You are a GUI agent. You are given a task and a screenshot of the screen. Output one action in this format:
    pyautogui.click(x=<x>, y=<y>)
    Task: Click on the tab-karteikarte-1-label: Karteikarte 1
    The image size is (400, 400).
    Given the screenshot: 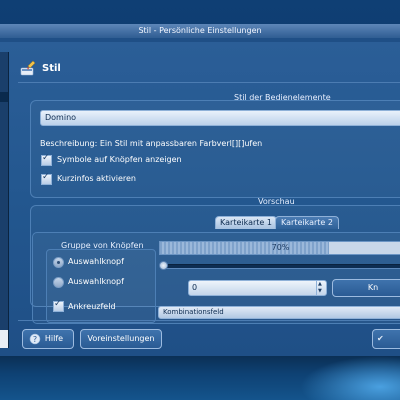 What is the action you would take?
    pyautogui.click(x=246, y=222)
    